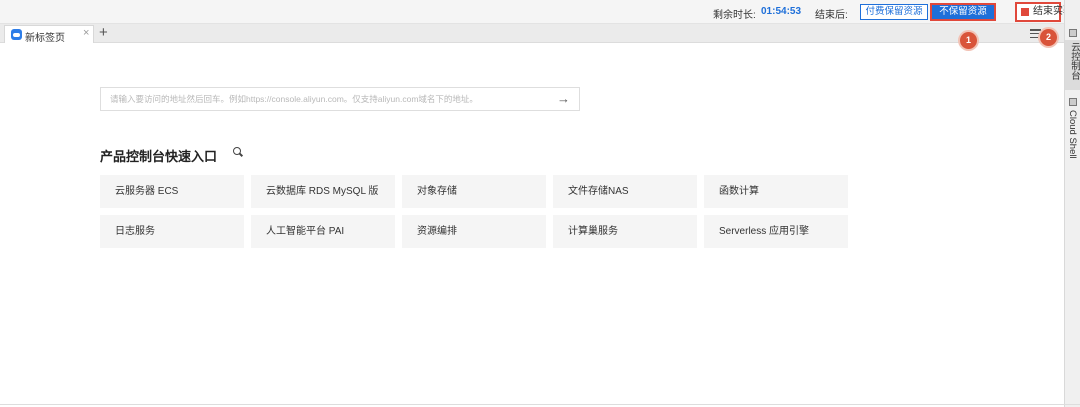  Describe the element at coordinates (1072, 203) in the screenshot. I see `right-sidebar: 云控制台 Cloud Shell` at that location.